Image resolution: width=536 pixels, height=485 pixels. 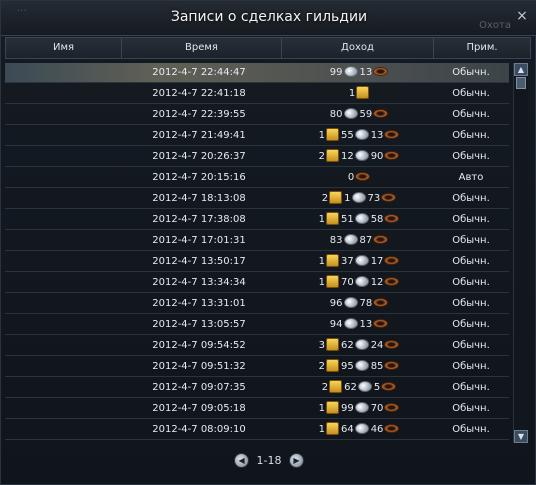 What do you see at coordinates (257, 262) in the screenshot?
I see `table-row: 2012-4-7 13:50:17 1 37 17 Обычн.` at bounding box center [257, 262].